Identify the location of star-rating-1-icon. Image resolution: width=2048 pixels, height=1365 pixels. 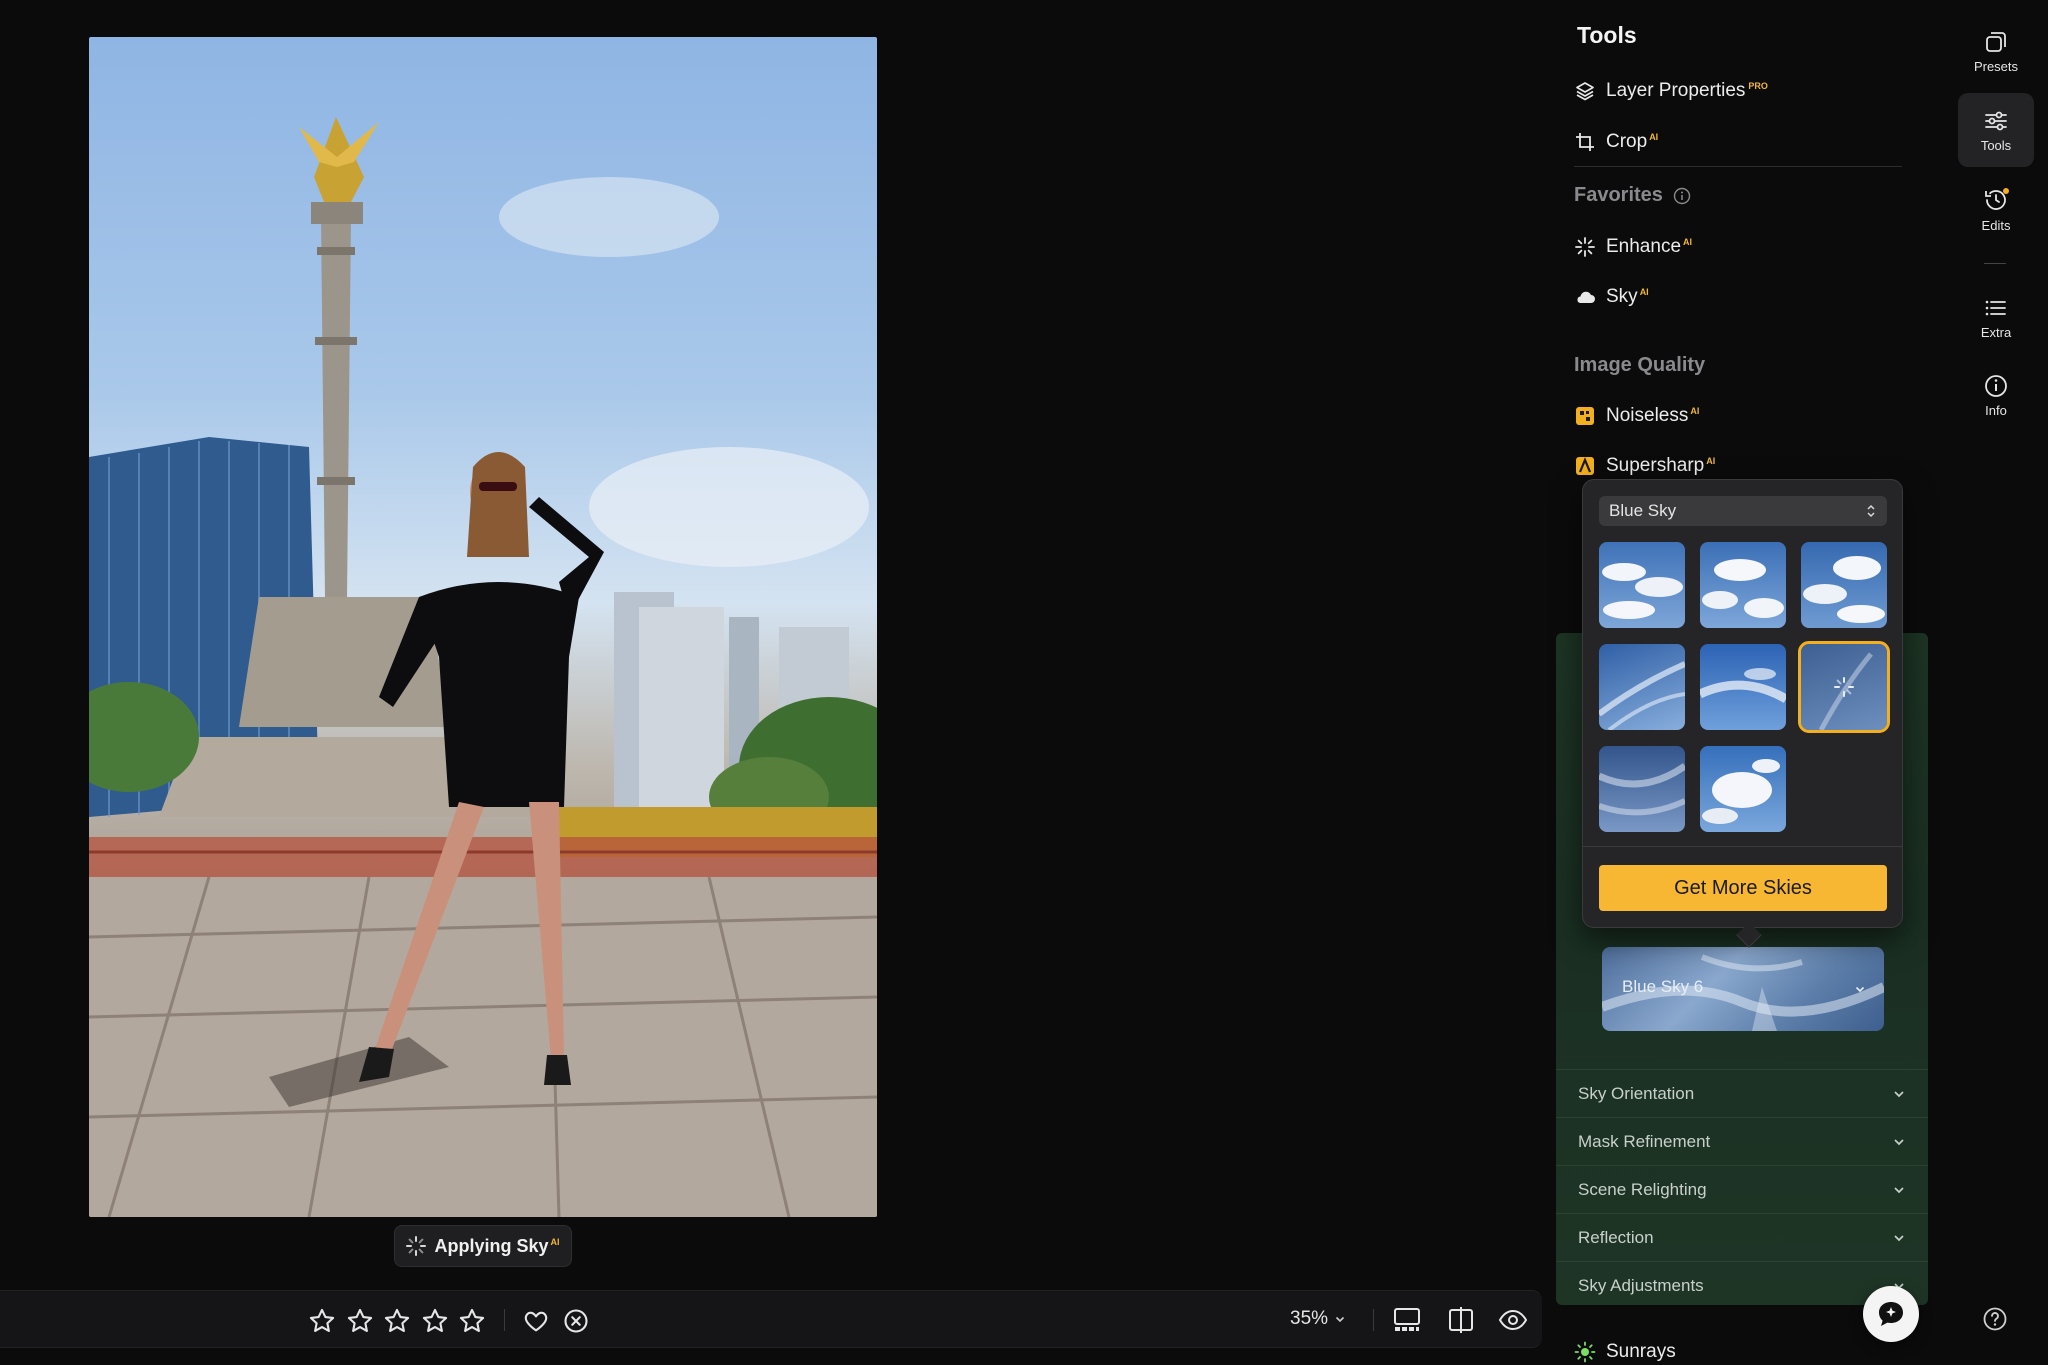
(322, 1321).